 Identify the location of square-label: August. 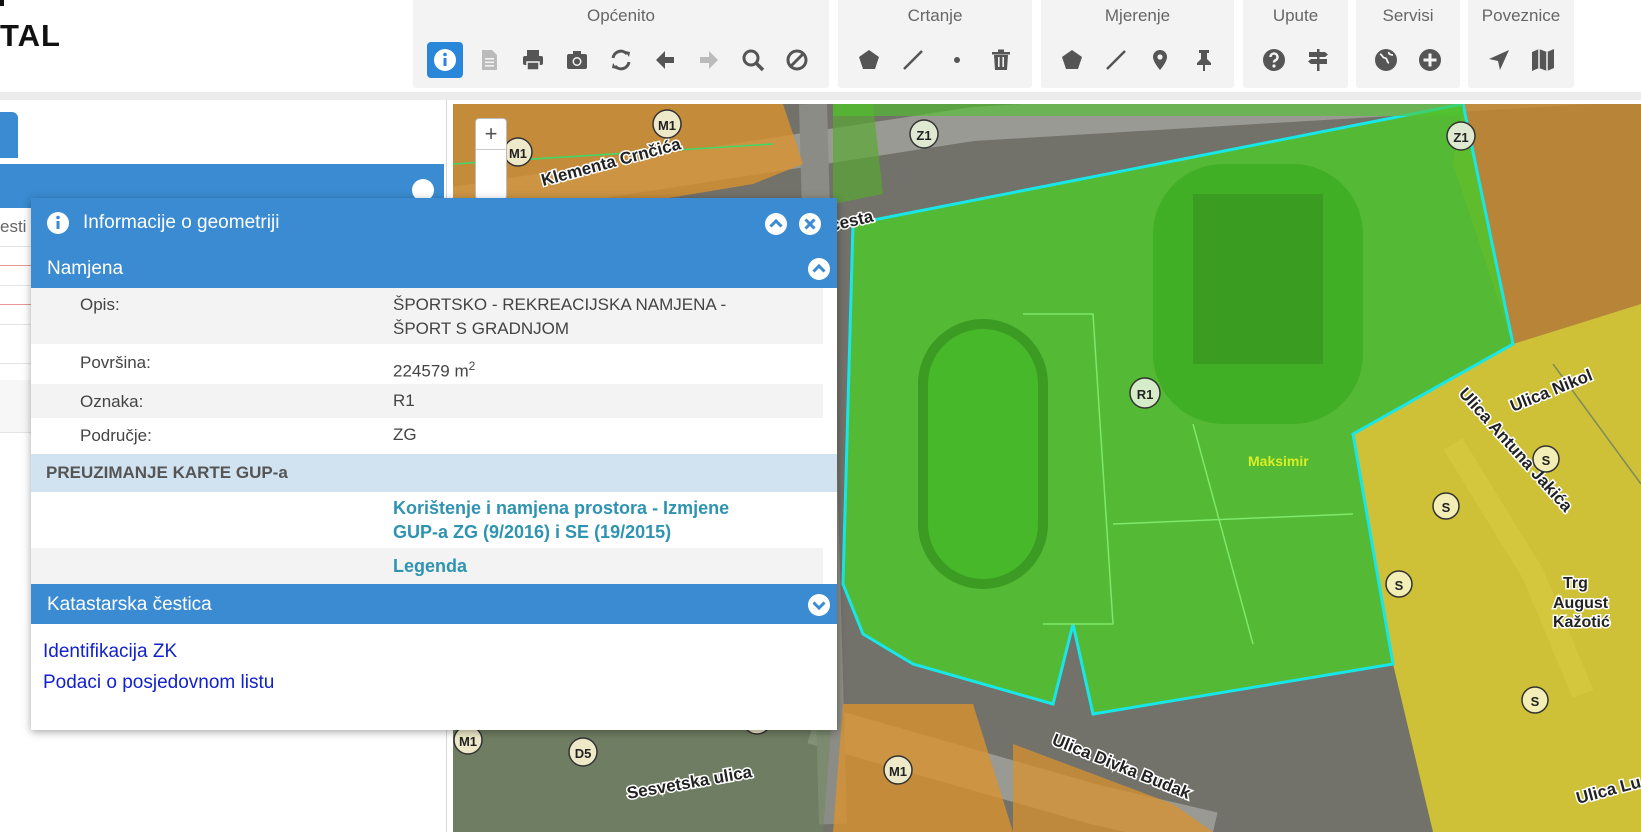
(1581, 603).